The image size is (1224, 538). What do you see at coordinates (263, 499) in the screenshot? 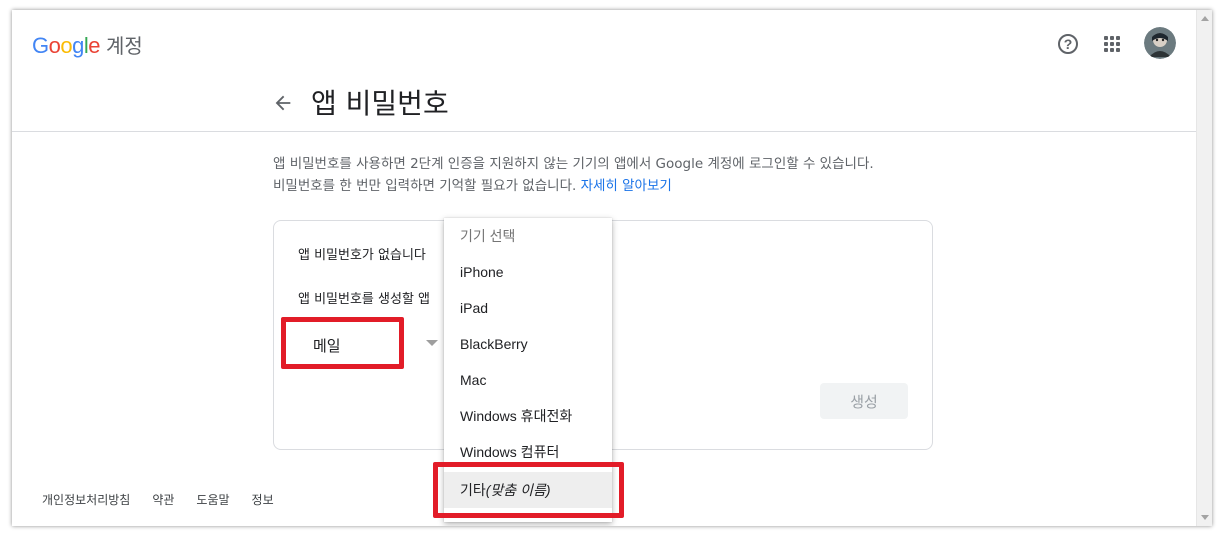
I see `footer-link-about: 정보` at bounding box center [263, 499].